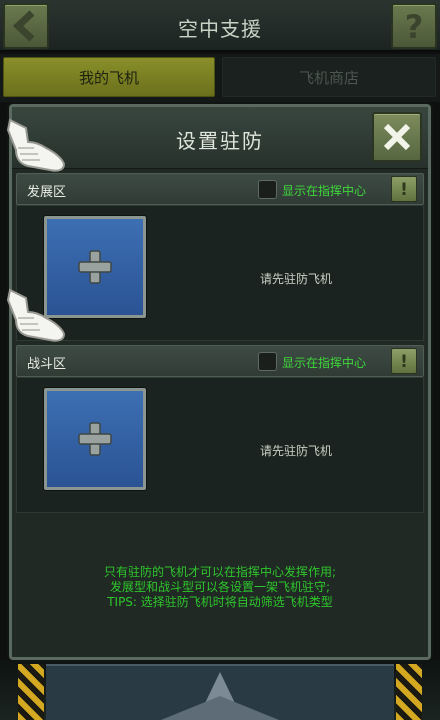 The image size is (440, 720). What do you see at coordinates (220, 602) in the screenshot?
I see `tip-line: TIPS: 选择驻防飞机时将自动筛选飞机类型` at bounding box center [220, 602].